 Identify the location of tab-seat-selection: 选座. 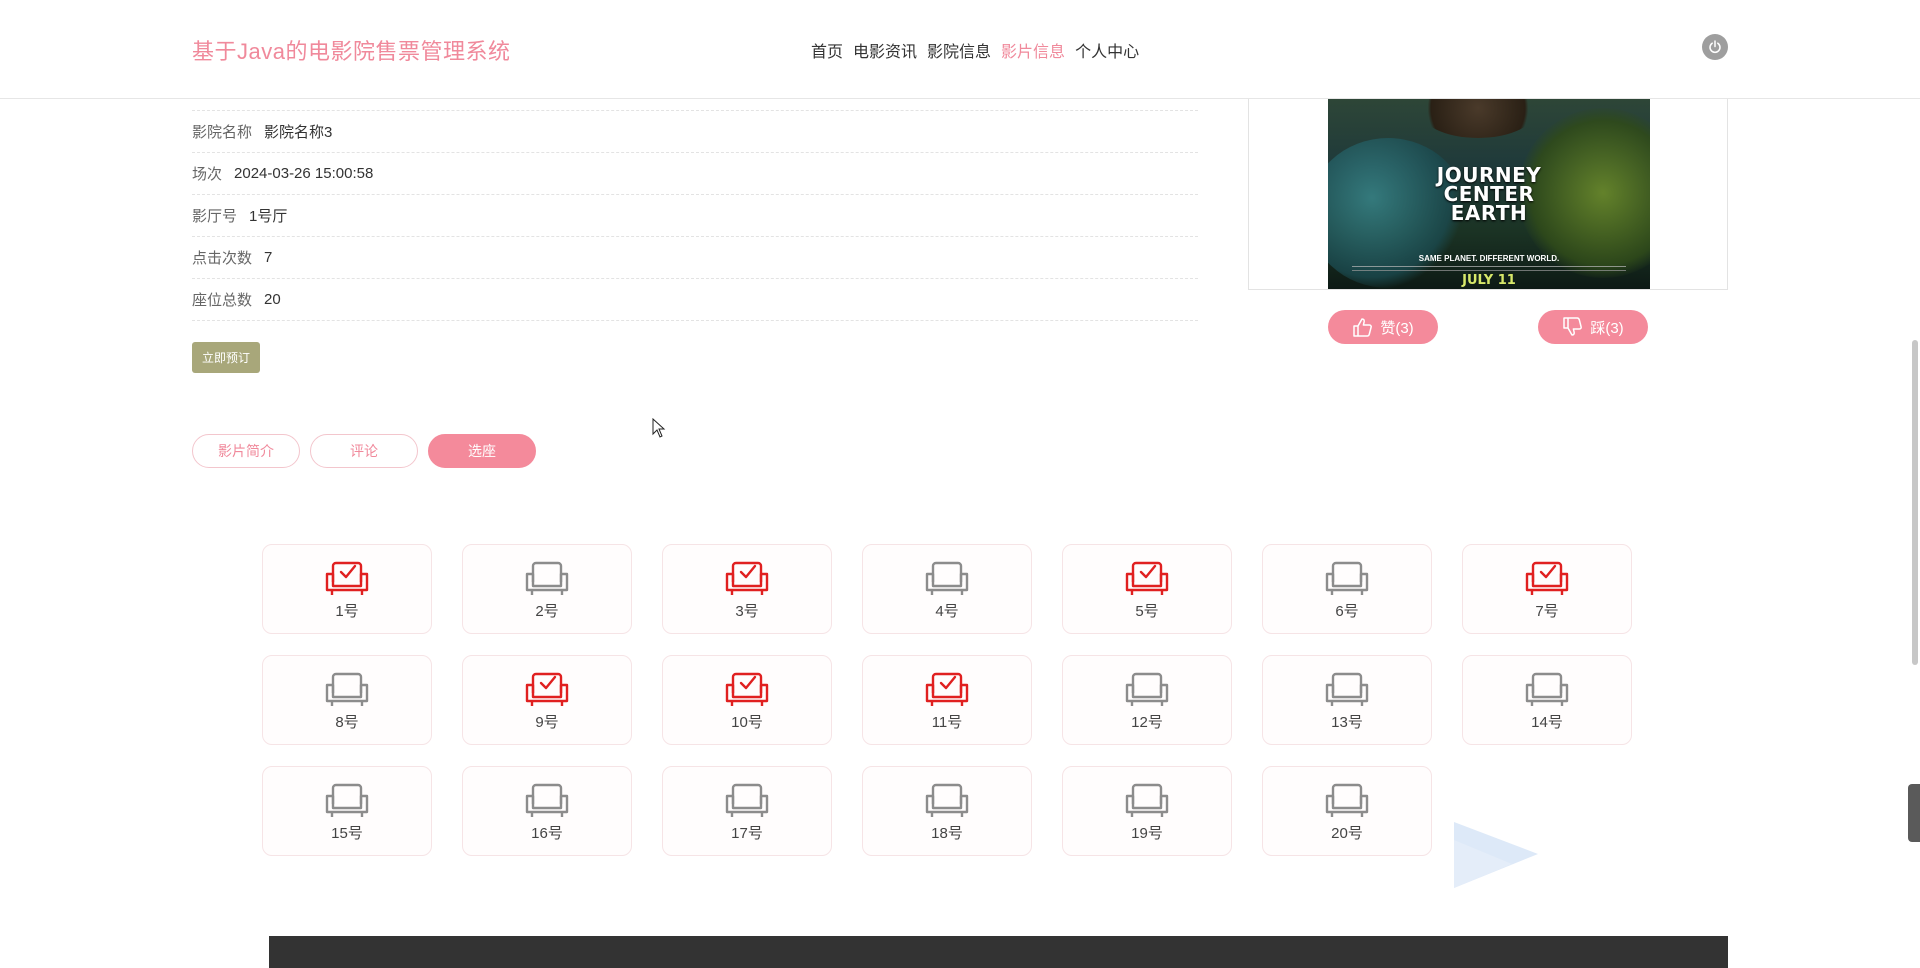
(482, 451).